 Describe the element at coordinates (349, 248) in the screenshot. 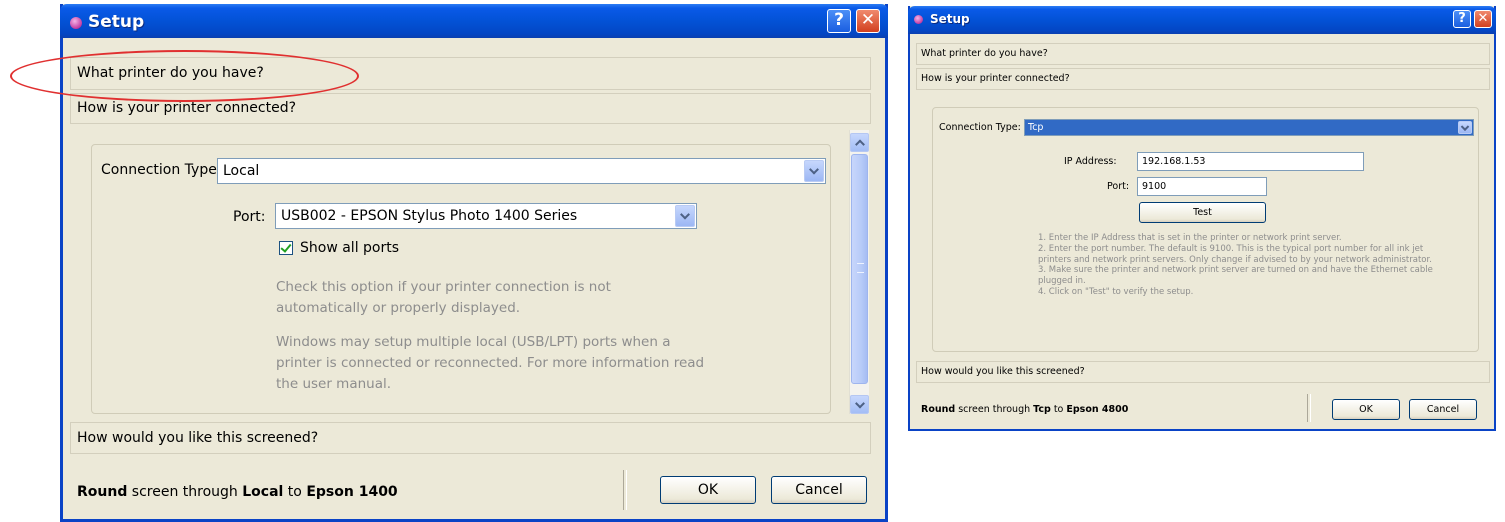

I see `show-all-ports-label: Show all ports` at that location.